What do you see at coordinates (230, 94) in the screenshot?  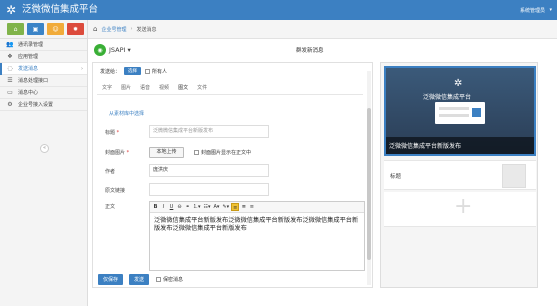 I see `tabs-divider` at bounding box center [230, 94].